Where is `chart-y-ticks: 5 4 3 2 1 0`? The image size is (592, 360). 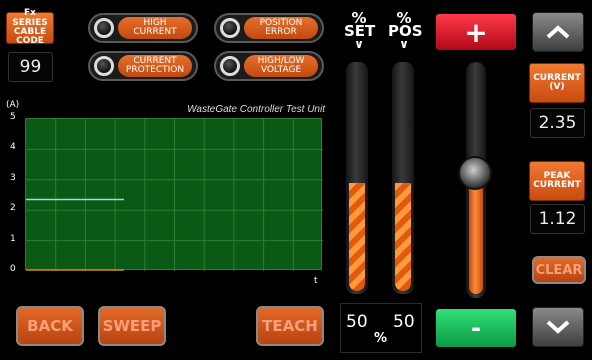
chart-y-ticks: 5 4 3 2 1 0 is located at coordinates (16, 193).